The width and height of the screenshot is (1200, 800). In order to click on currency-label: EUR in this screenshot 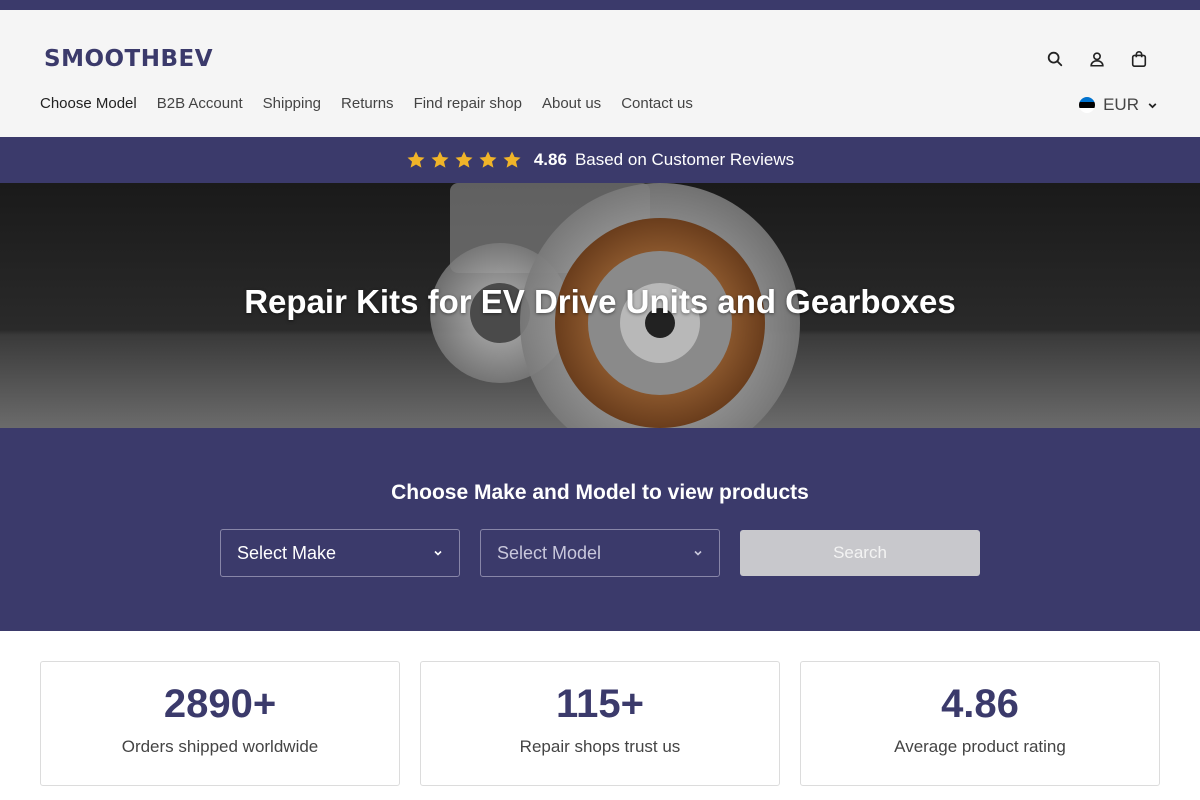, I will do `click(1121, 104)`.